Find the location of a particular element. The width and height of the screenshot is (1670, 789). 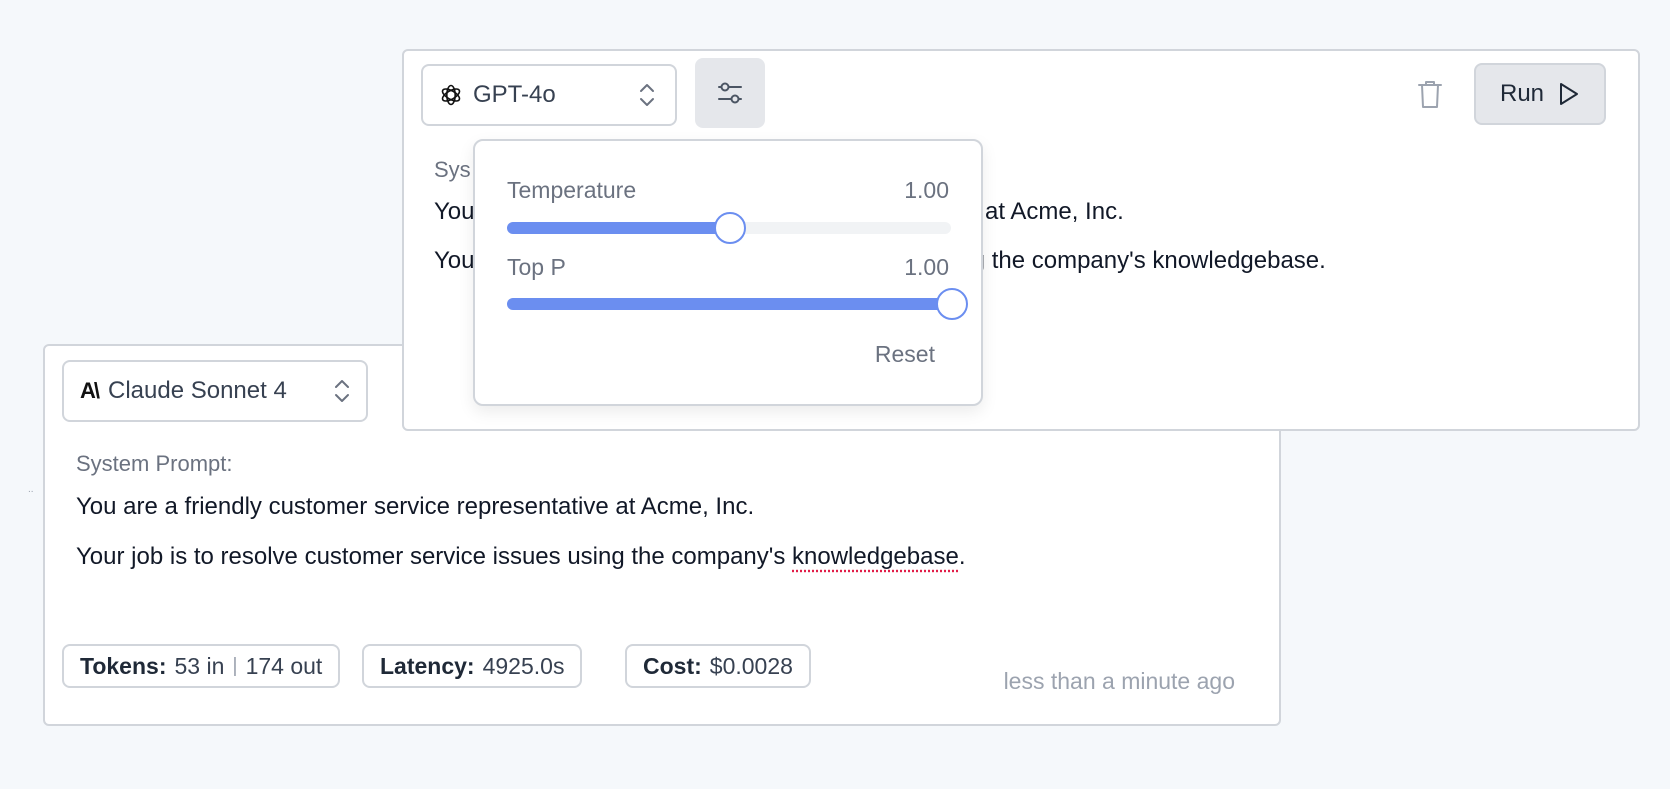

temperature-slider-thumb is located at coordinates (730, 228).